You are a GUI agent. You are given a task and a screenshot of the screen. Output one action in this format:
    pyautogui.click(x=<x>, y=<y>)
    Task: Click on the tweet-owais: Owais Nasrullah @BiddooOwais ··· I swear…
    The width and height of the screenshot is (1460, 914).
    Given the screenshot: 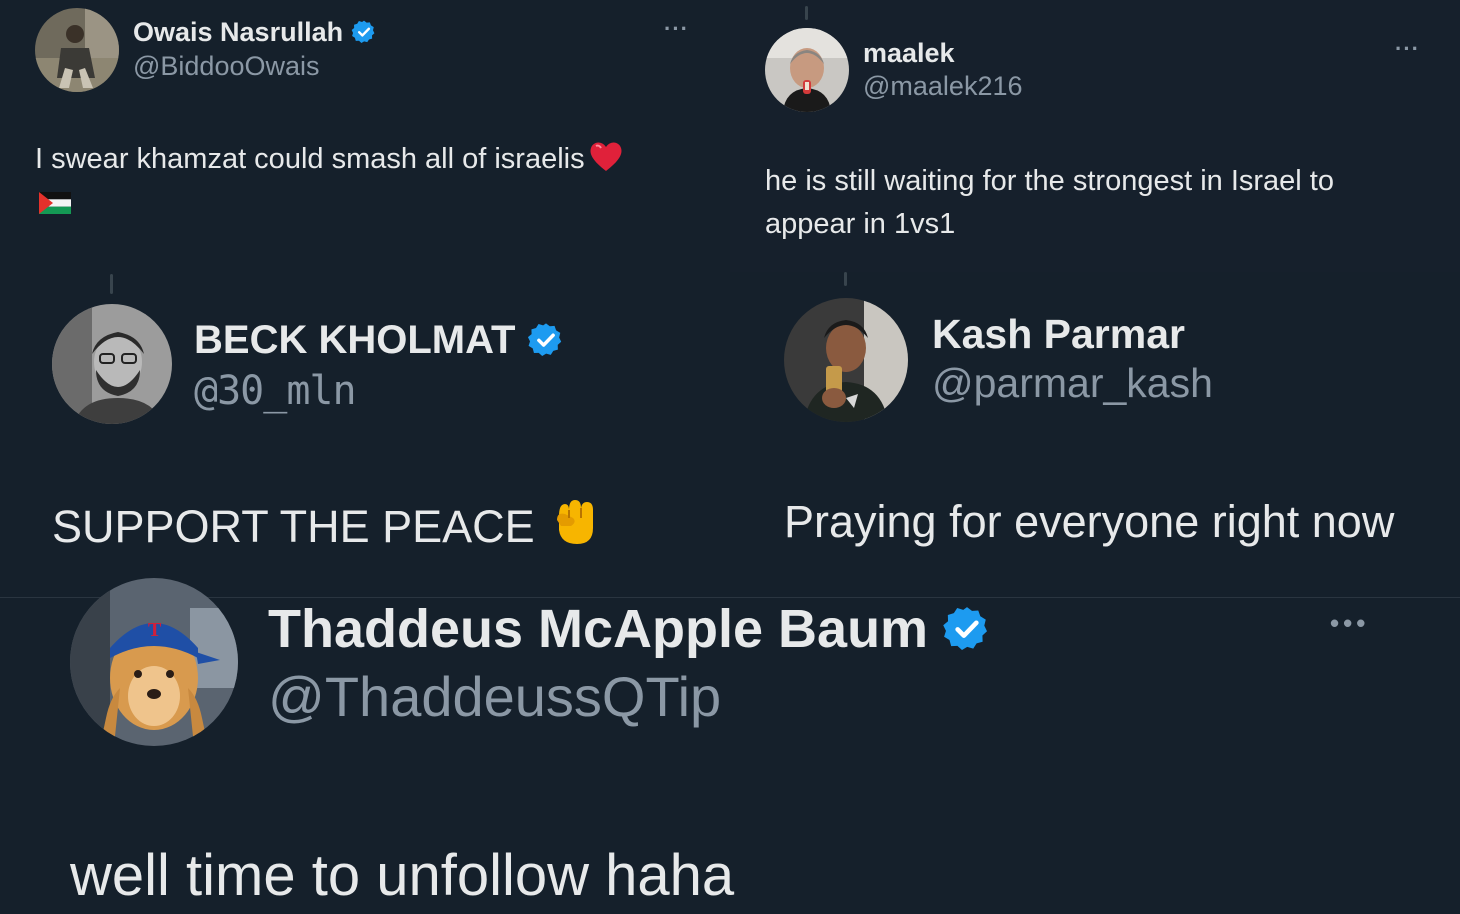 What is the action you would take?
    pyautogui.click(x=365, y=136)
    